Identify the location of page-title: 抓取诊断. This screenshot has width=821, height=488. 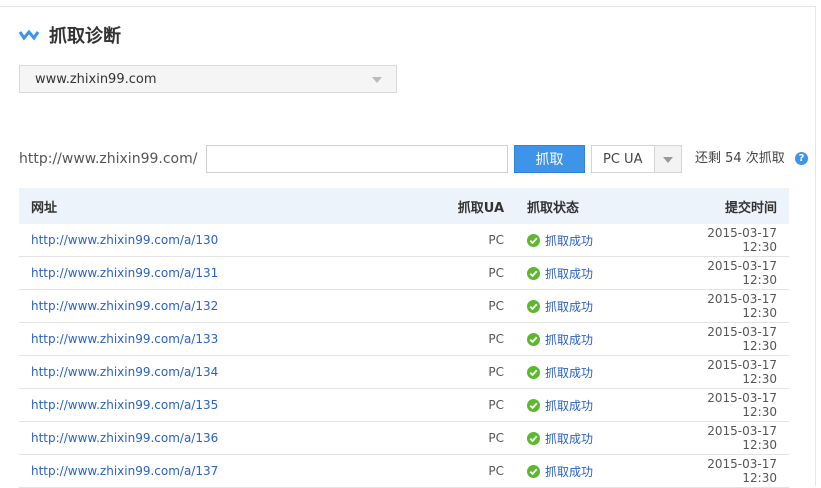
(85, 36).